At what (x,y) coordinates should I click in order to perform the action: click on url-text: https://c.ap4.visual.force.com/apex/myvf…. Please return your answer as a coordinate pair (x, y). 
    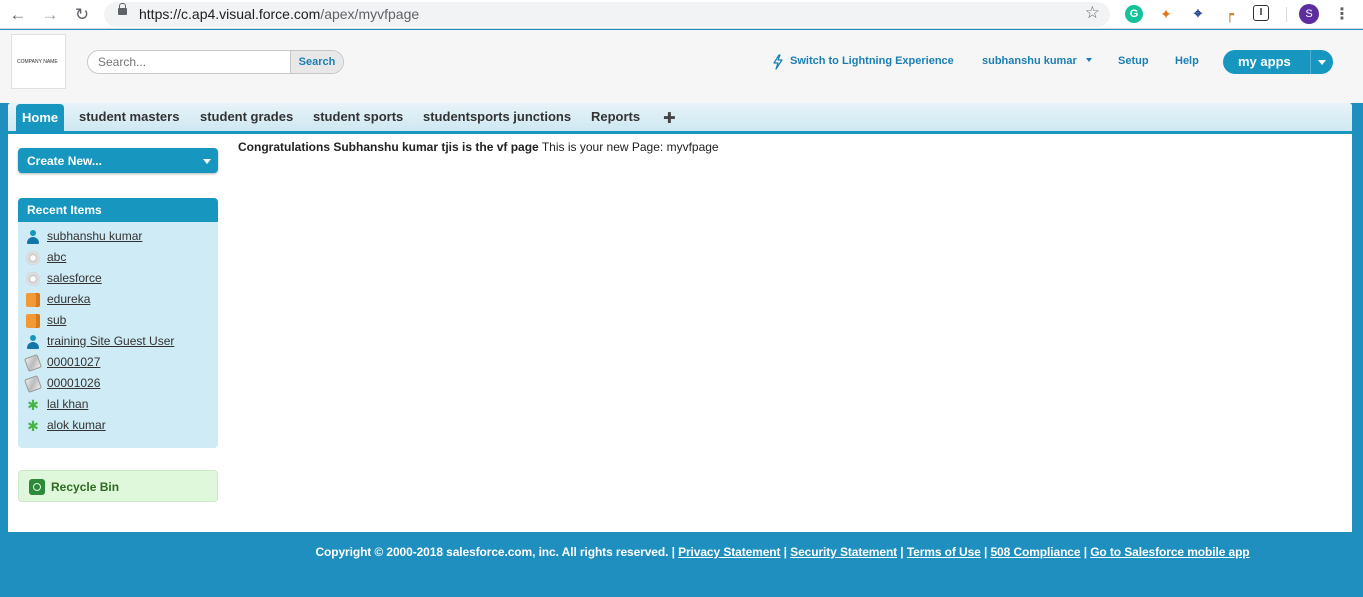
    Looking at the image, I should click on (279, 14).